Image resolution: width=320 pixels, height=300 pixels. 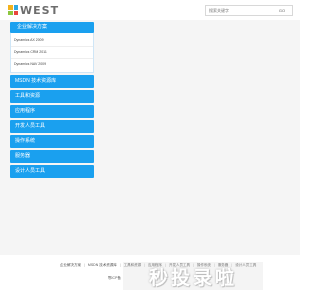 What do you see at coordinates (193, 276) in the screenshot?
I see `watermark-overlay: 秒投录啦` at bounding box center [193, 276].